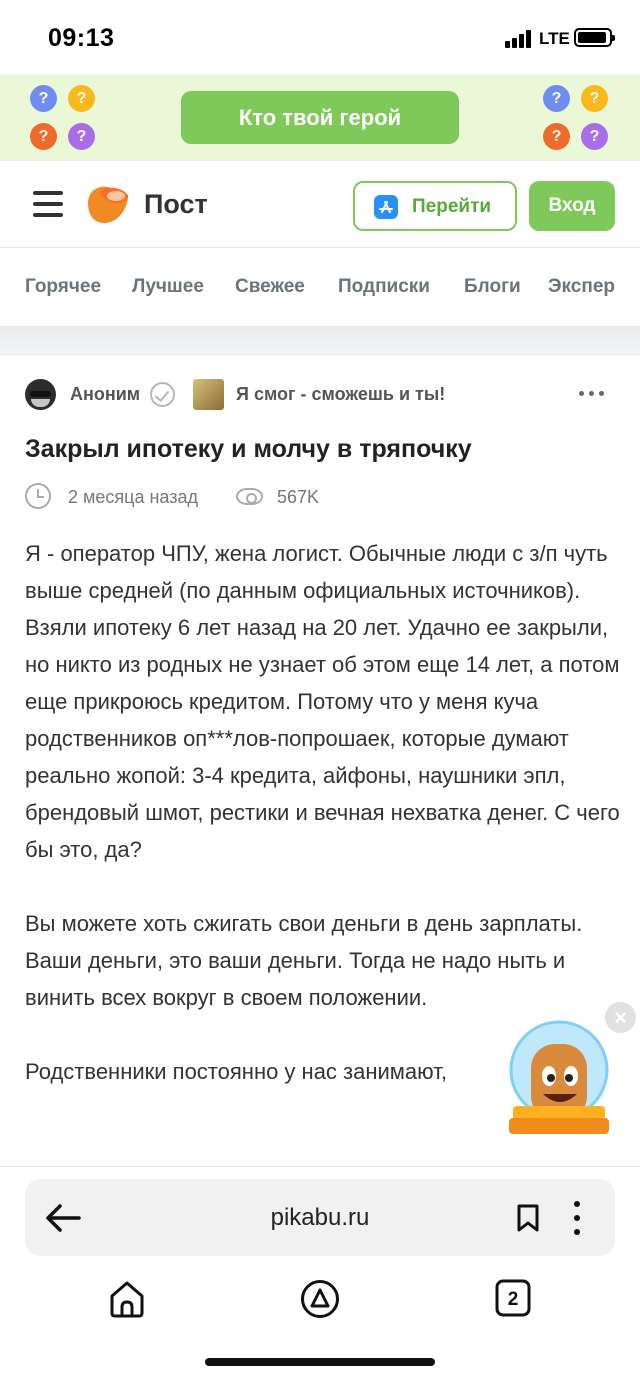 This screenshot has width=640, height=1386. I want to click on verified-icon, so click(162, 394).